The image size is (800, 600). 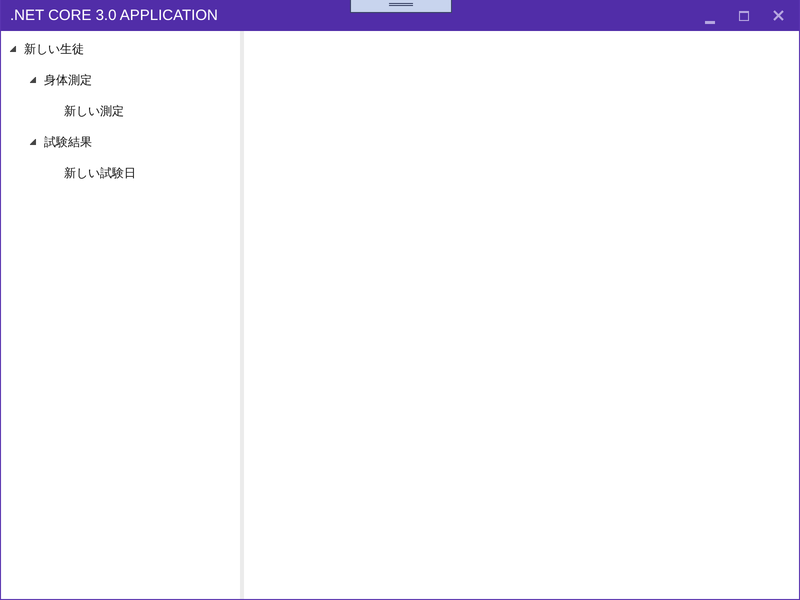 What do you see at coordinates (100, 173) in the screenshot?
I see `tree-item: 新しい試験日` at bounding box center [100, 173].